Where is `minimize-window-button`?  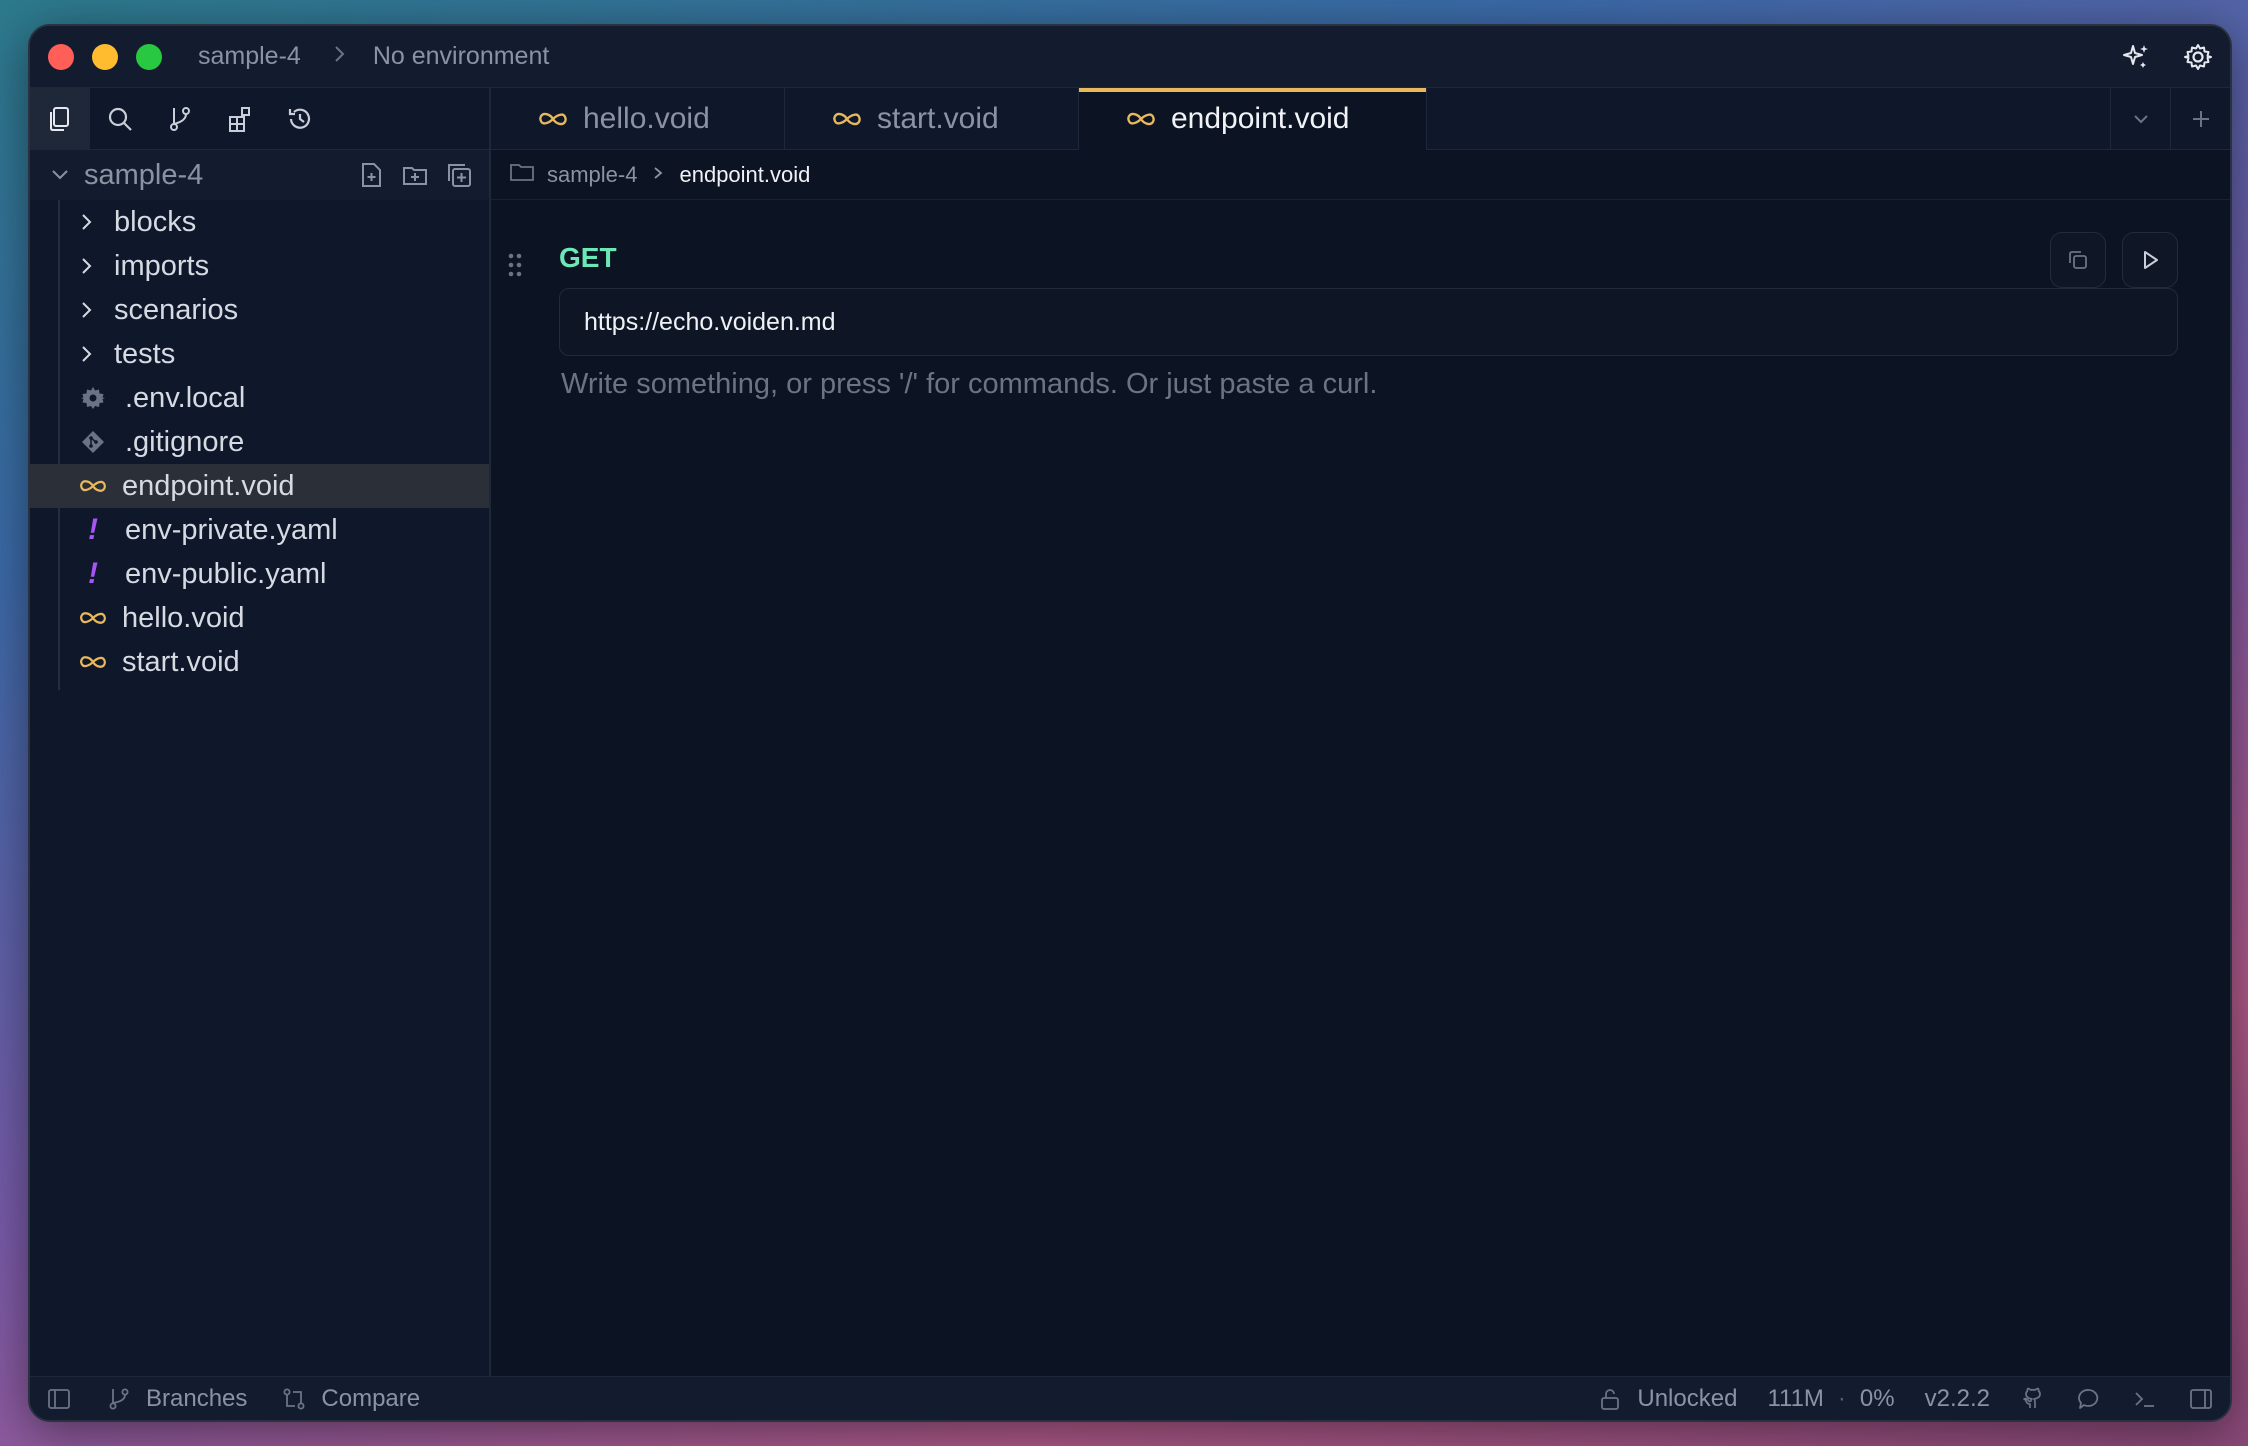 minimize-window-button is located at coordinates (105, 56).